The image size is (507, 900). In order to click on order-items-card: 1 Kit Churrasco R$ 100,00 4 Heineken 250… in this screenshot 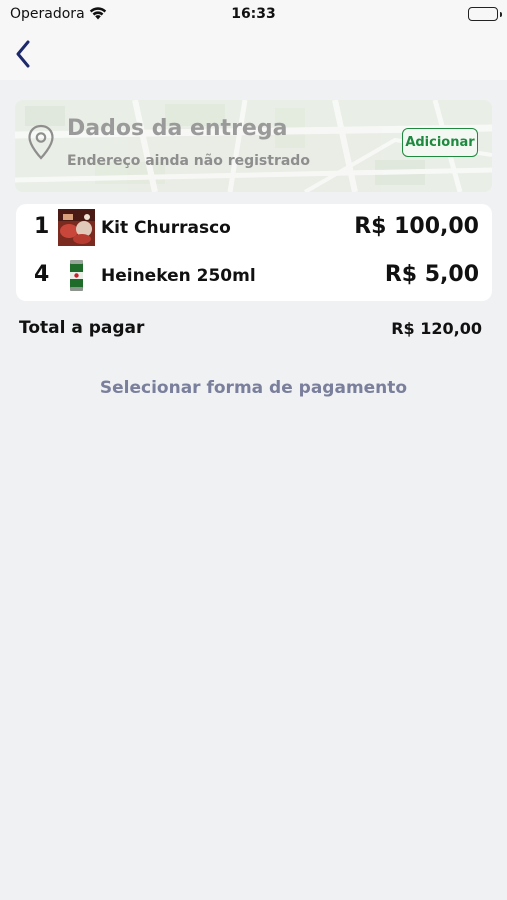, I will do `click(254, 252)`.